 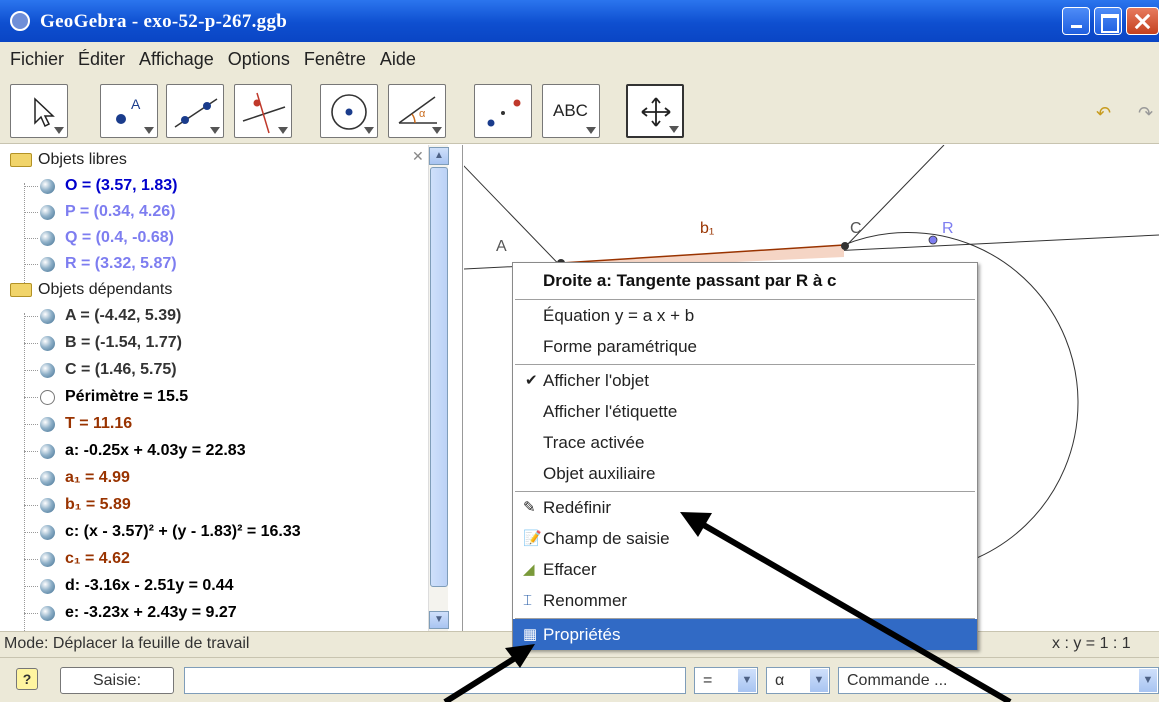 What do you see at coordinates (77, 559) in the screenshot?
I see `algebra-item: c₁ = 4.62` at bounding box center [77, 559].